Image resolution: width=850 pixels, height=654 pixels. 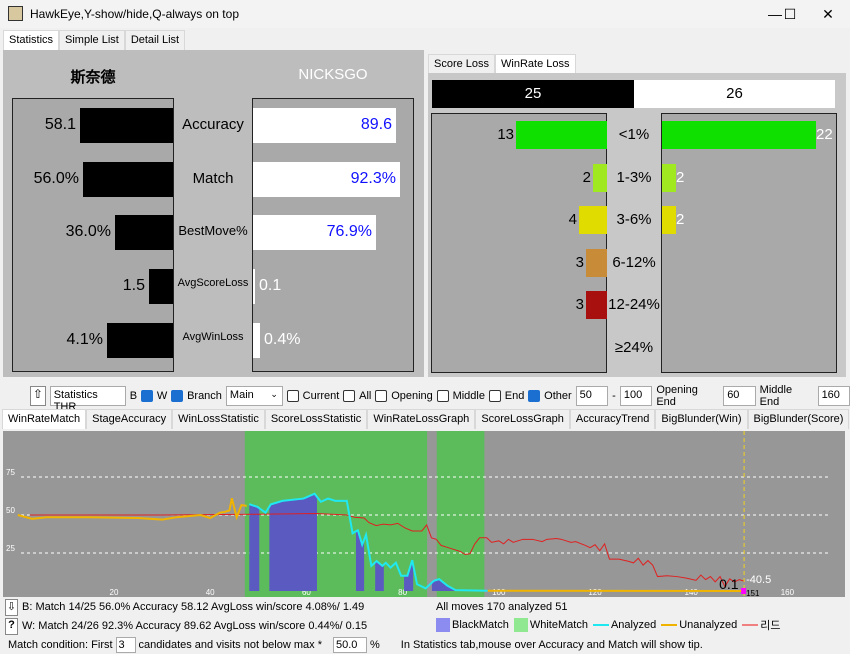 I want to click on white-match-region, so click(x=460, y=514).